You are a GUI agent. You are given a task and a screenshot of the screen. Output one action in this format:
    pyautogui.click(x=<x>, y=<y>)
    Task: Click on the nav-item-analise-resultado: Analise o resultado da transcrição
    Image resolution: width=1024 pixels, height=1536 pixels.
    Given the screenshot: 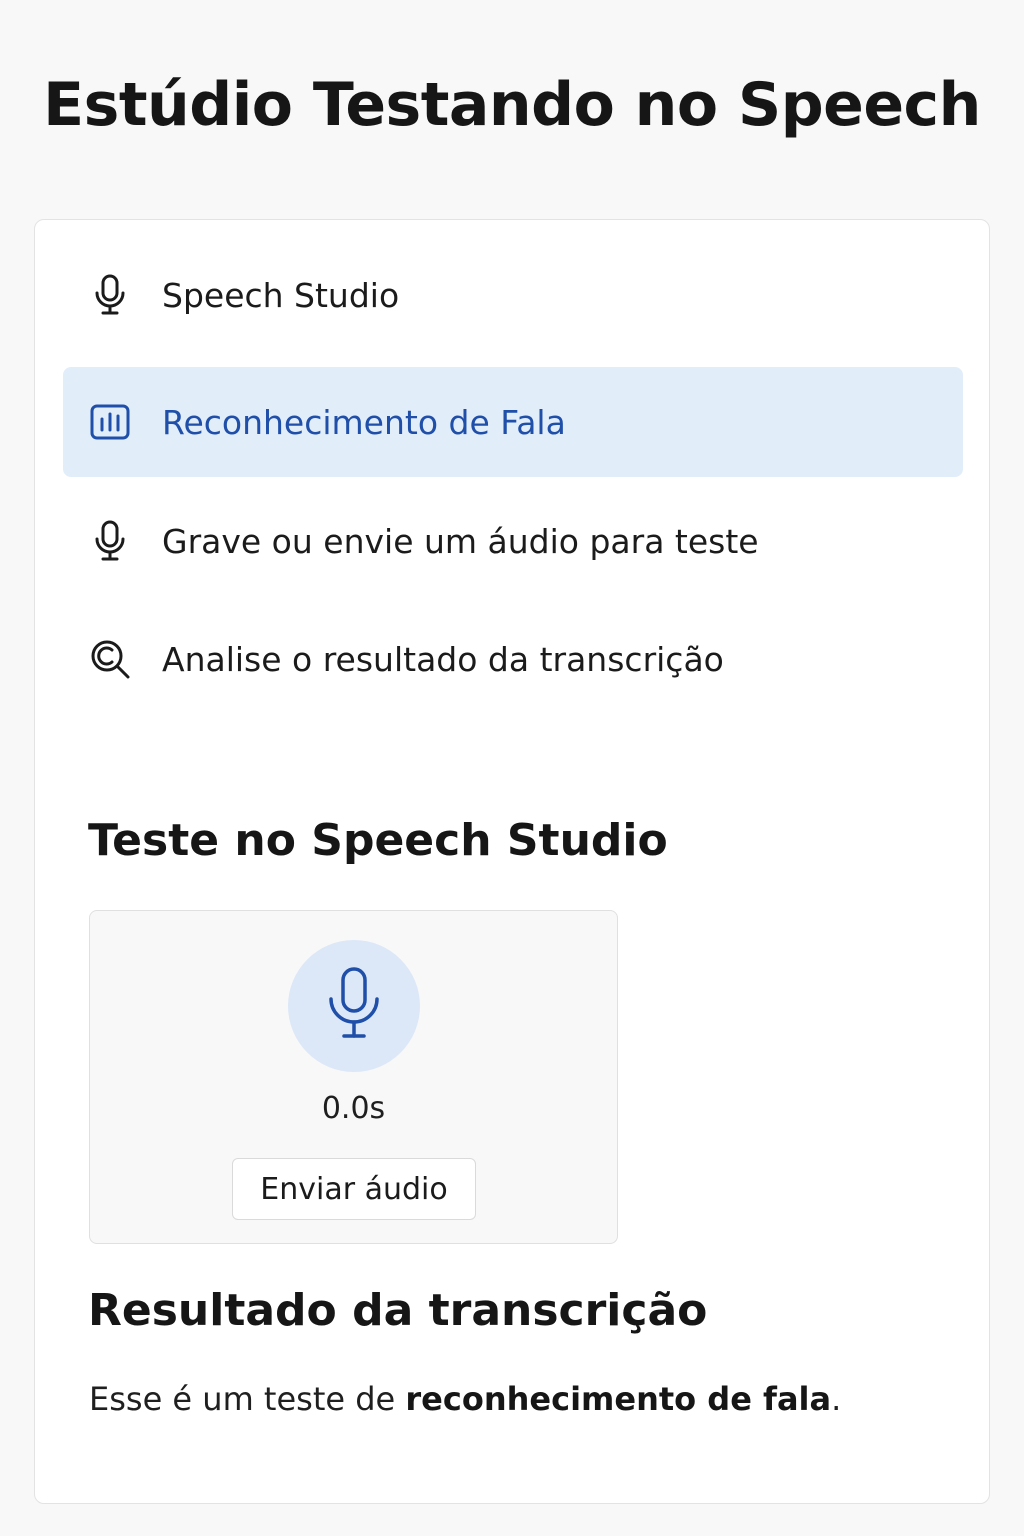 What is the action you would take?
    pyautogui.click(x=513, y=659)
    